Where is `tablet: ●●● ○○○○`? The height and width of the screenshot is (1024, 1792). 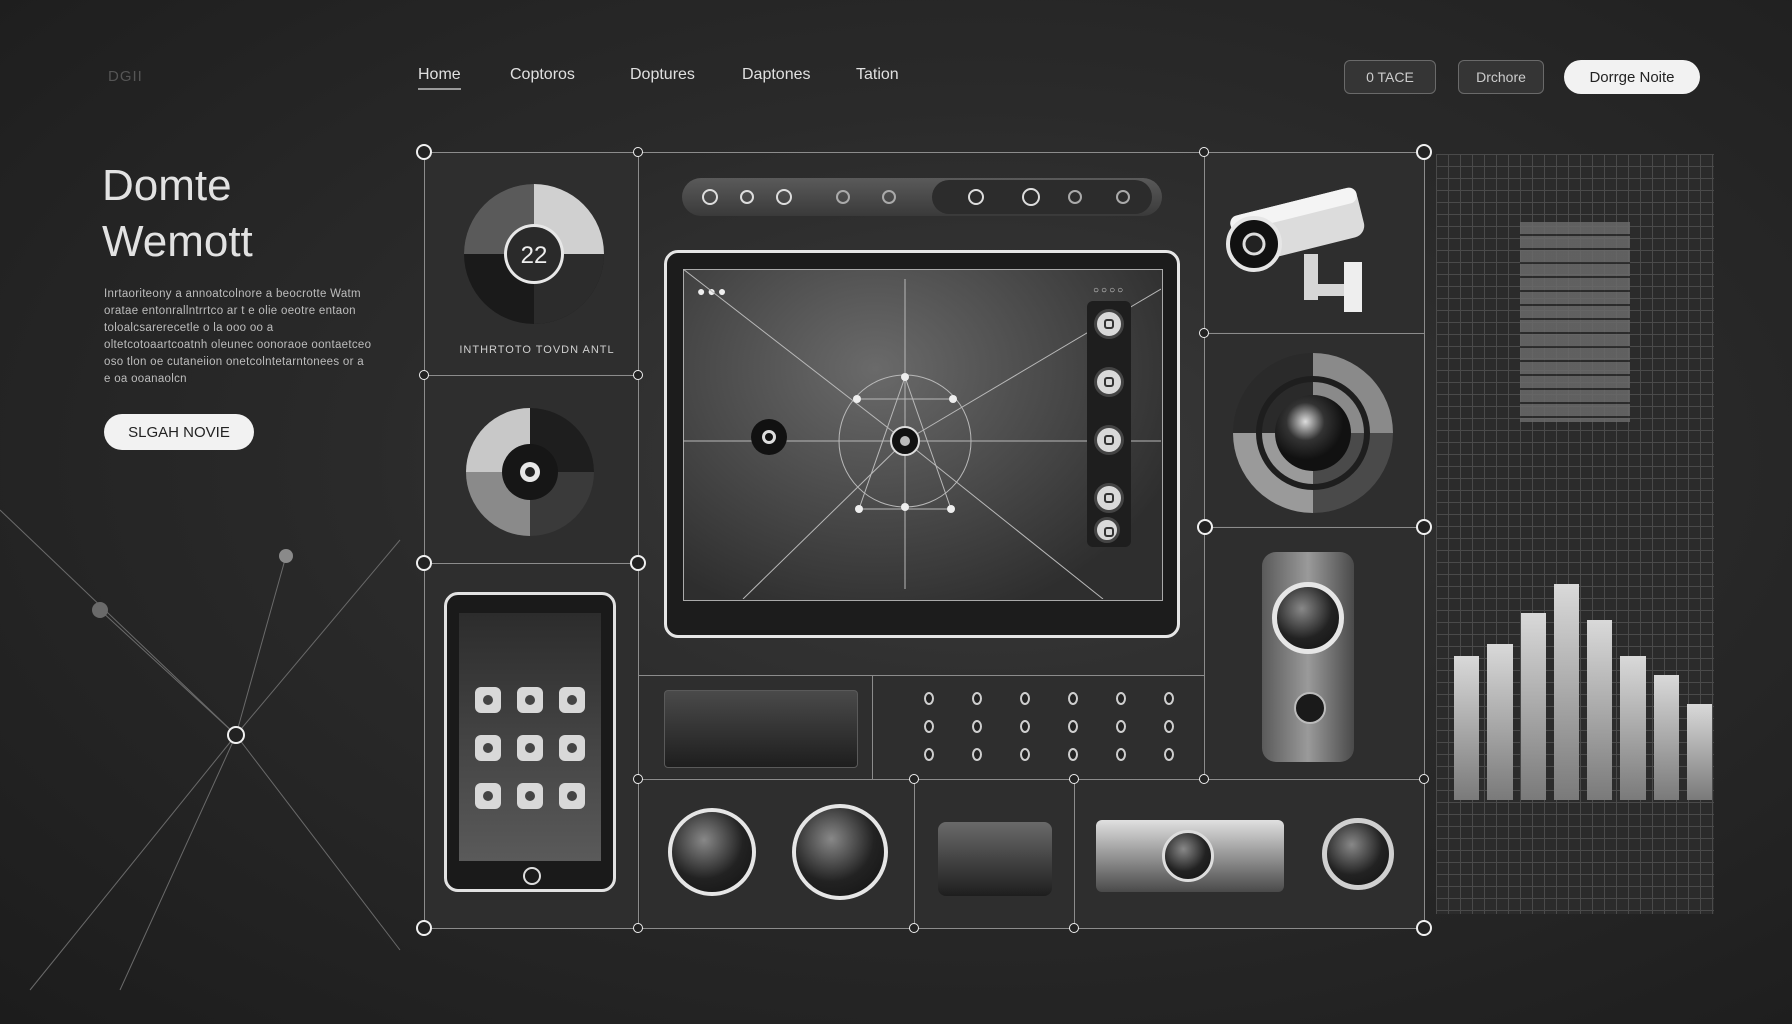 tablet: ●●● ○○○○ is located at coordinates (922, 444).